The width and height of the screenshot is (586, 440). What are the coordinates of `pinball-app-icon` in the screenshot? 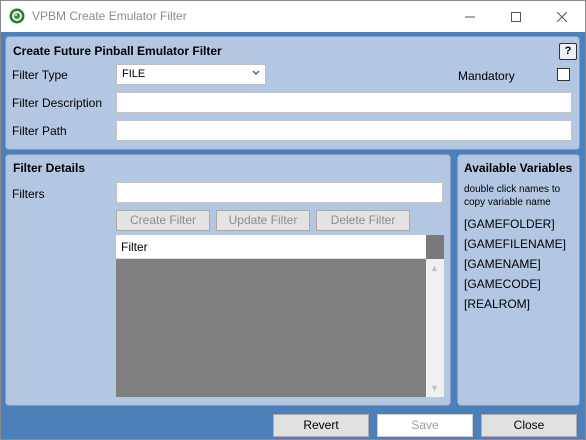 It's located at (17, 16).